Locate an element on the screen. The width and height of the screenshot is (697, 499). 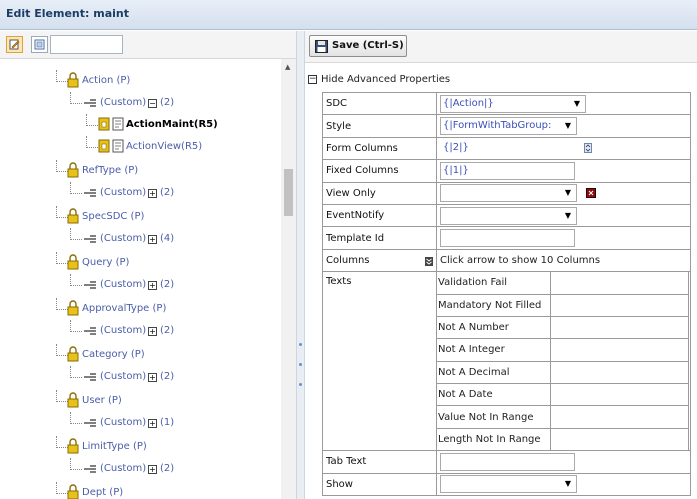
prop-value: {|1|} is located at coordinates (563, 171).